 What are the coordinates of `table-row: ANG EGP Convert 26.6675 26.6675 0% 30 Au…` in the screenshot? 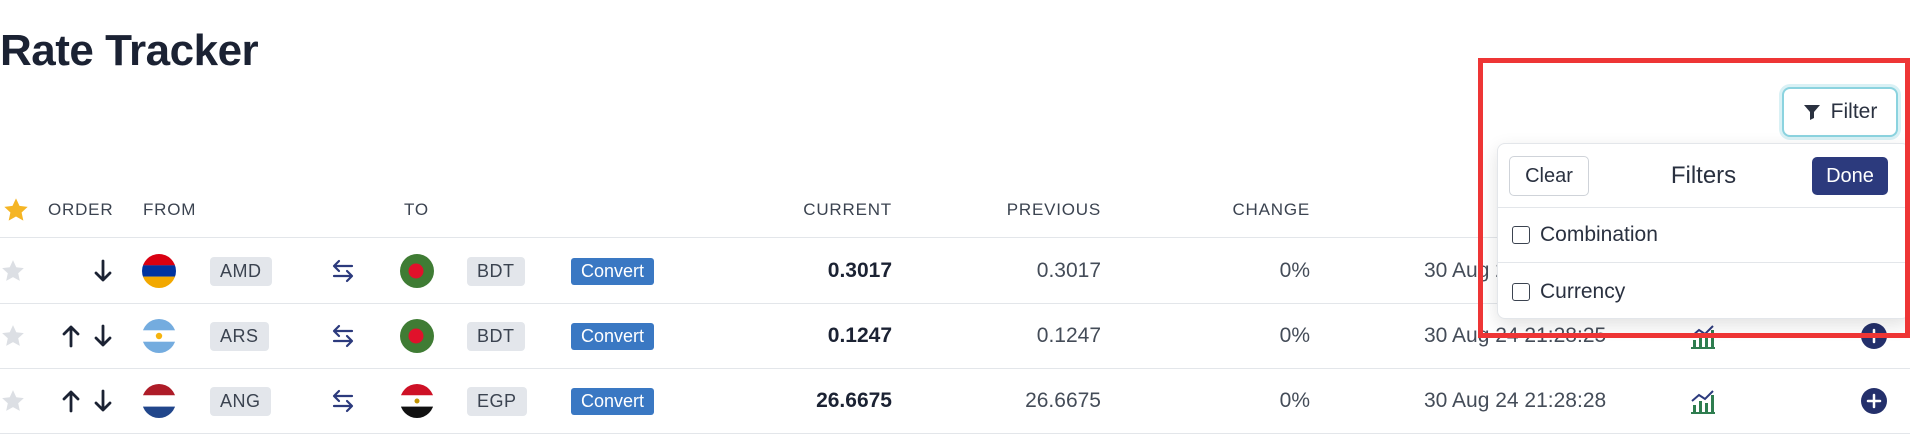 It's located at (955, 401).